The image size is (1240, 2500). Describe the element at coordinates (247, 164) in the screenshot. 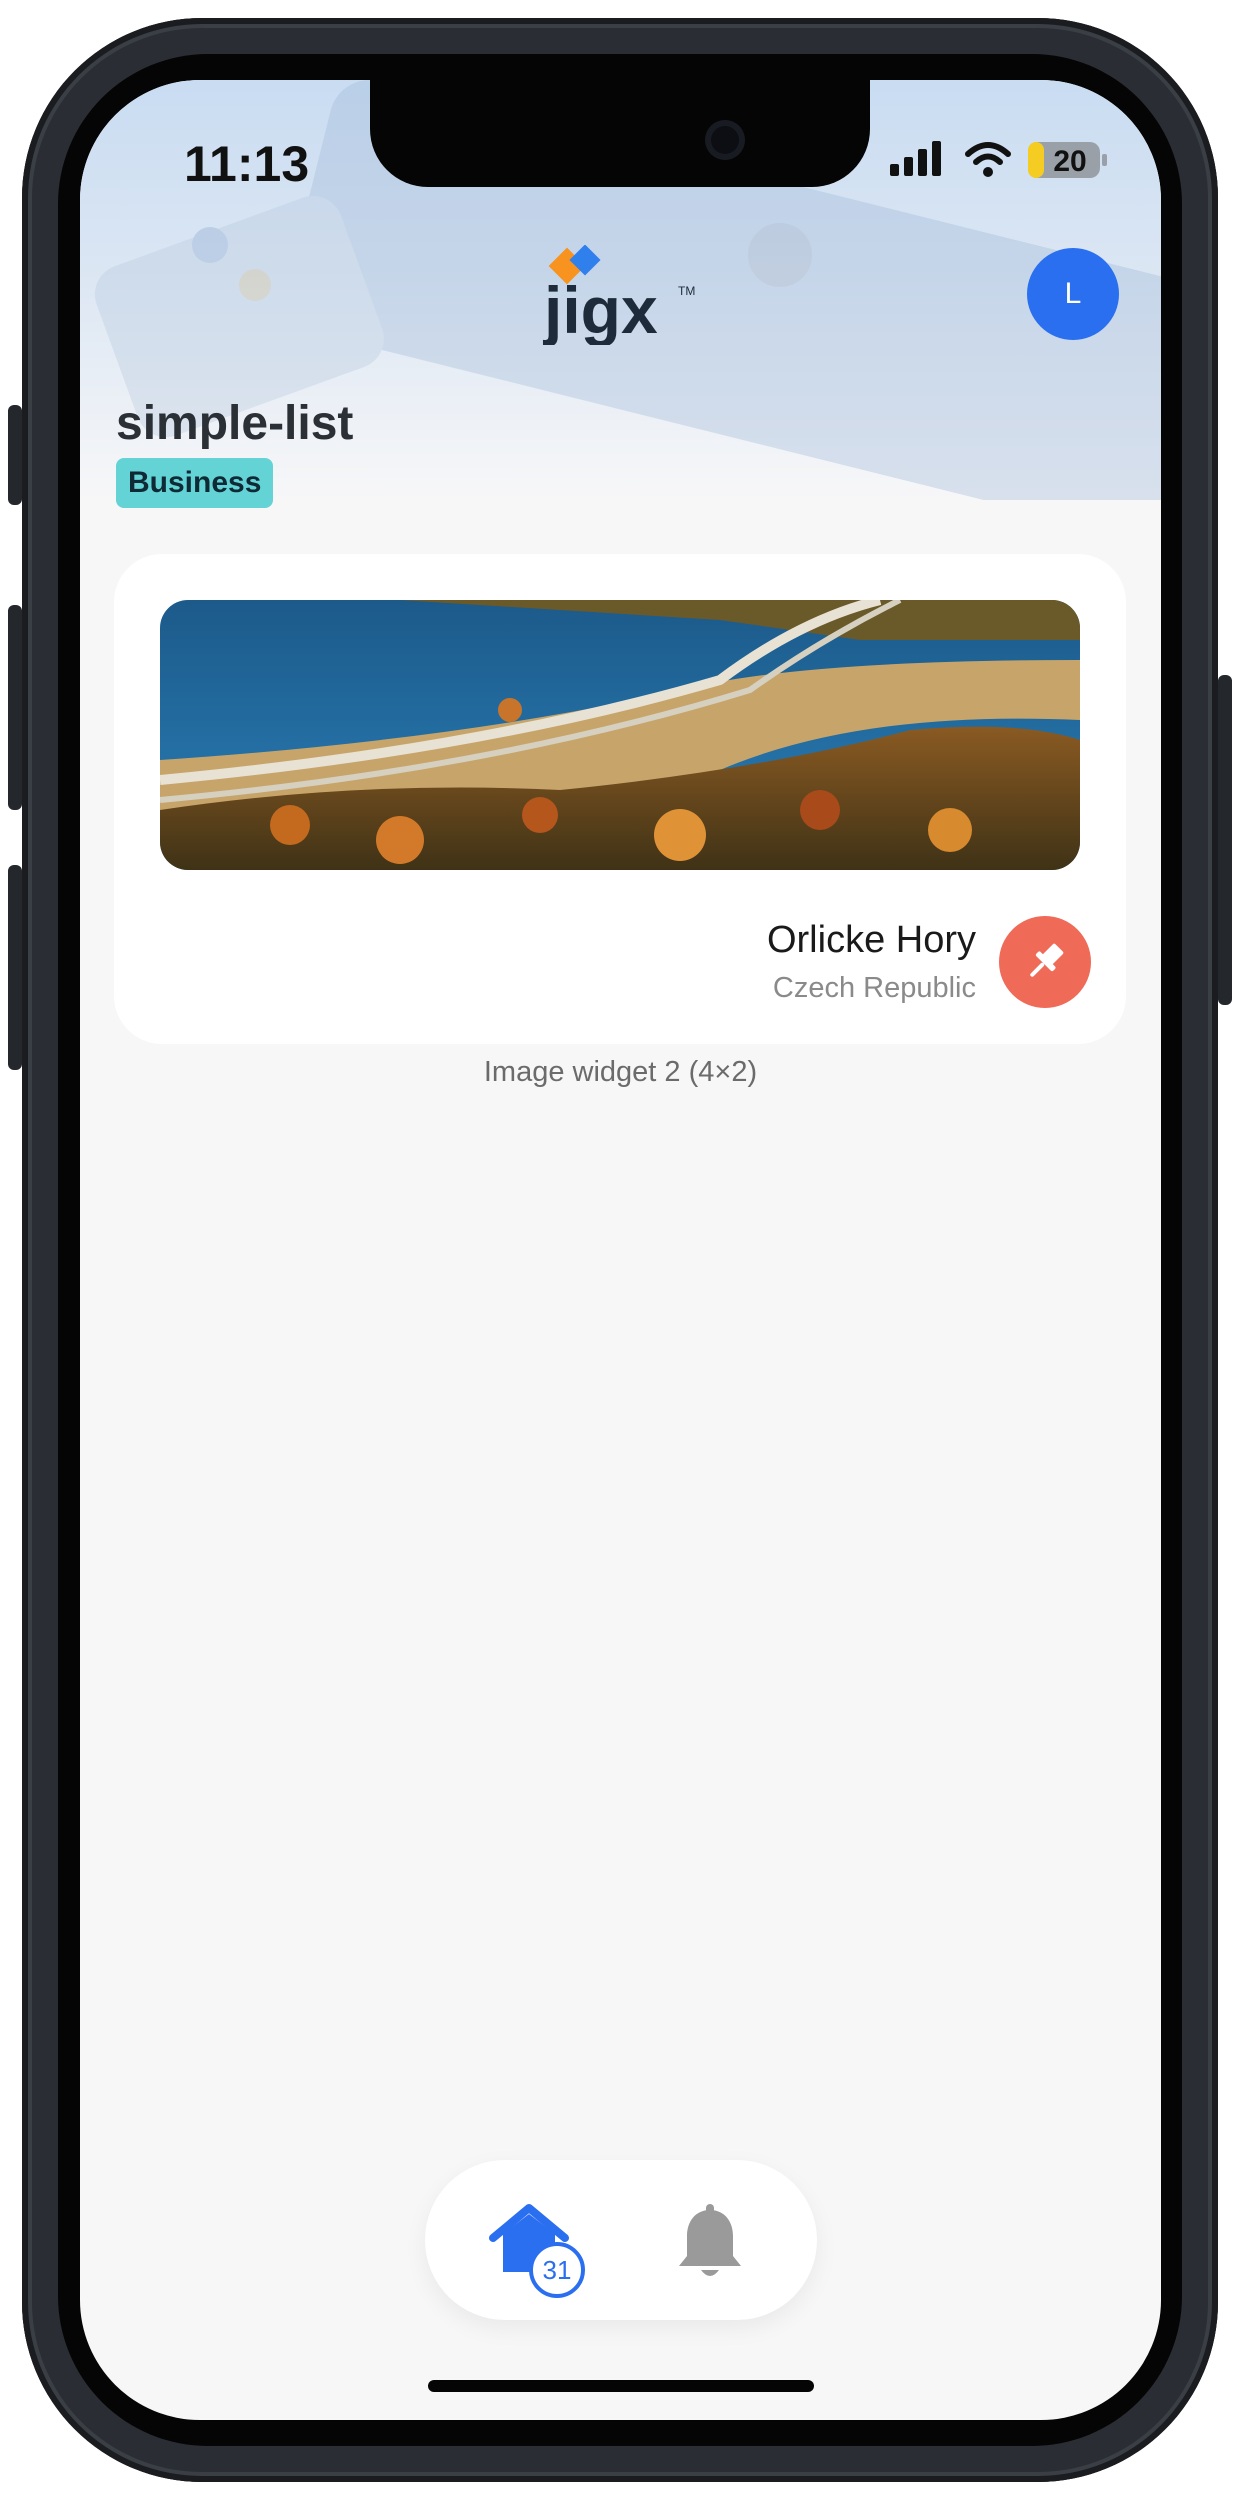

I see `status-time: 11:13` at that location.